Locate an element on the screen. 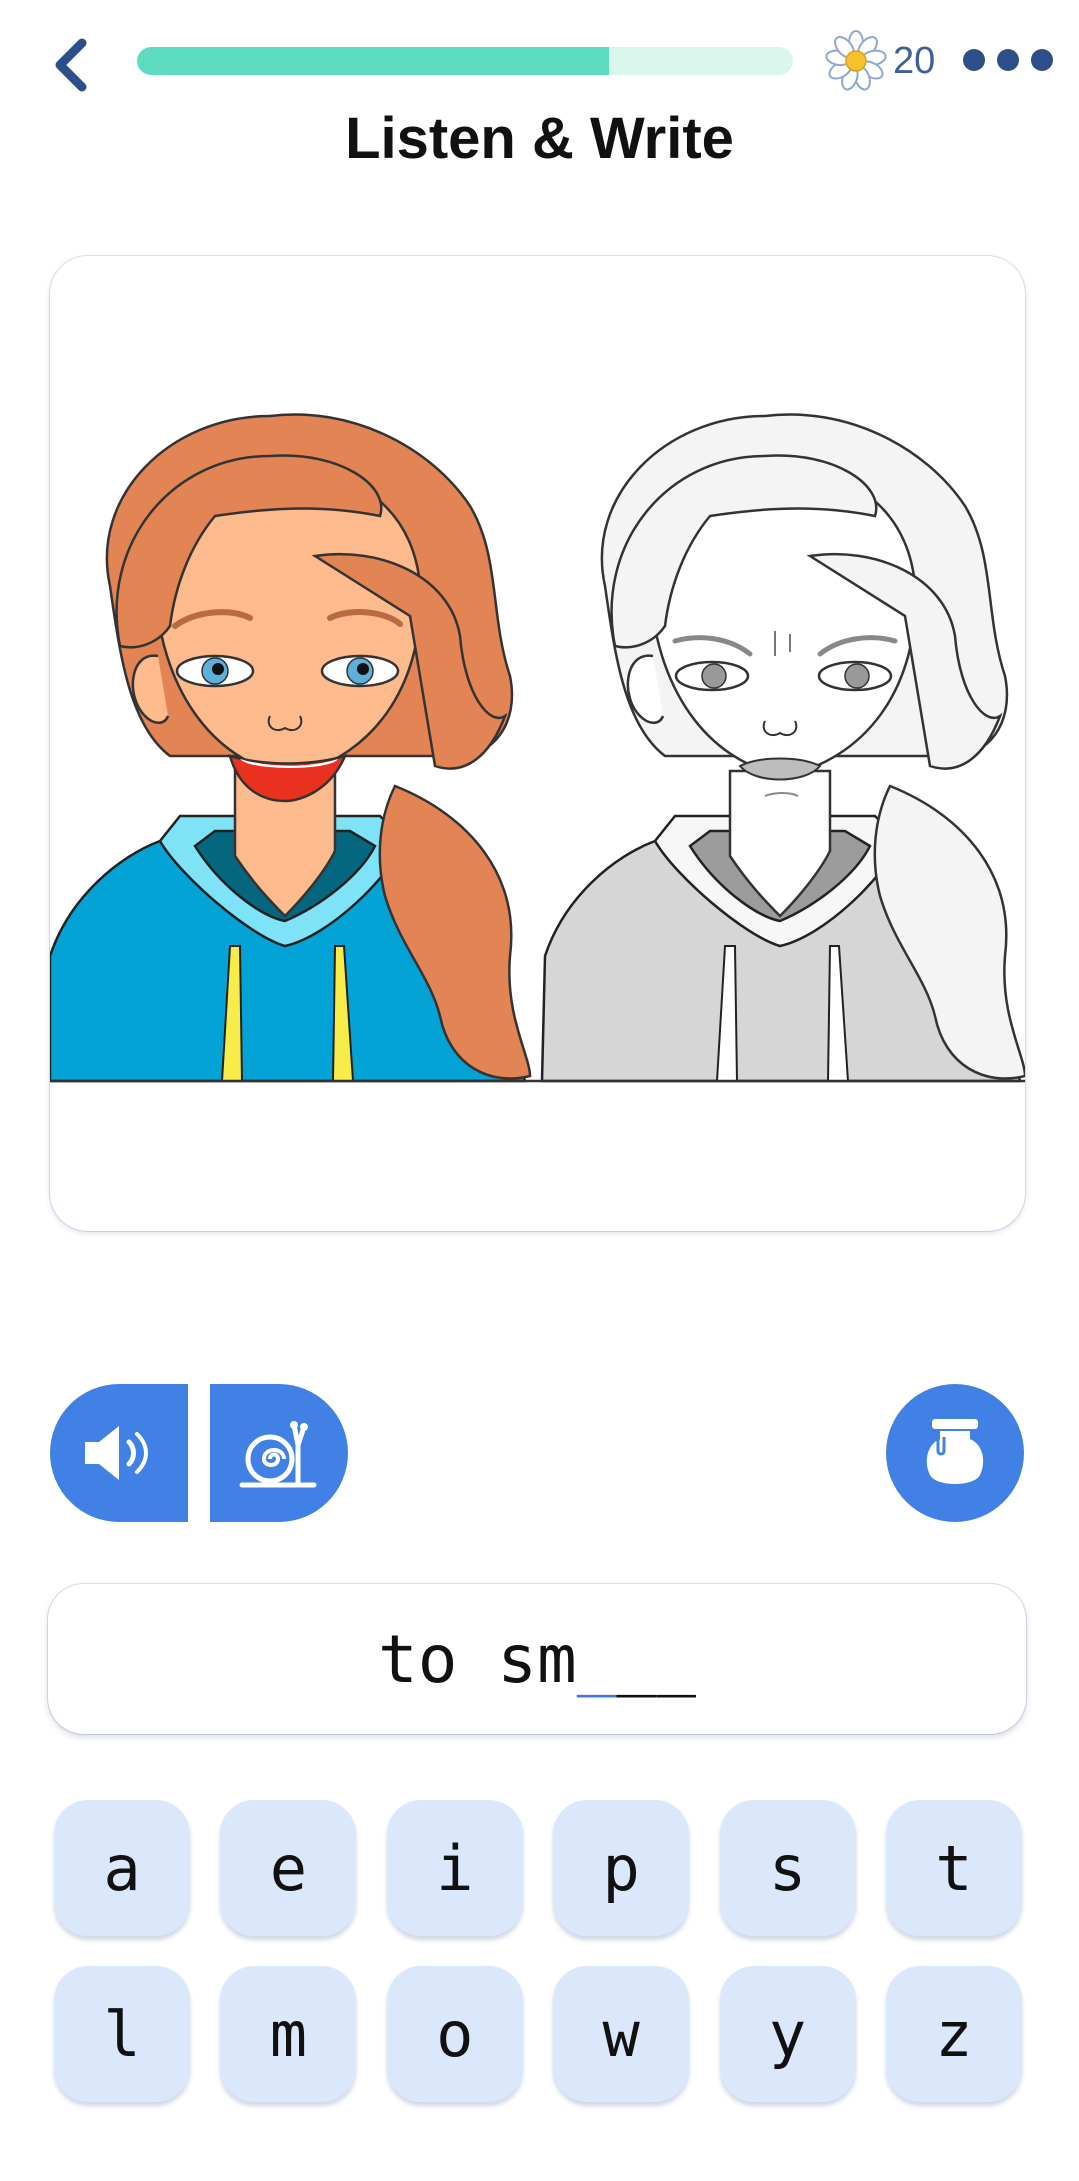  snail-icon is located at coordinates (278, 1454).